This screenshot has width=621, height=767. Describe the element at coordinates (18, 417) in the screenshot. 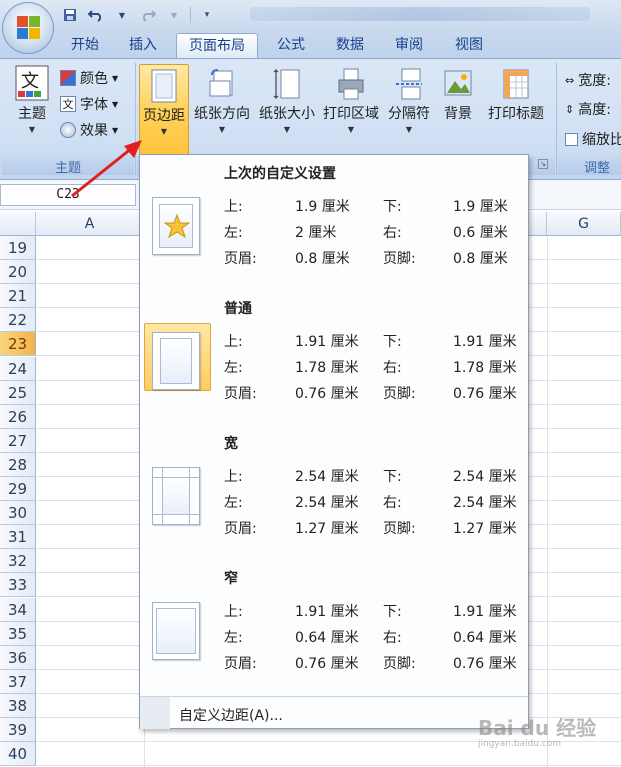

I see `row-header: 26` at that location.